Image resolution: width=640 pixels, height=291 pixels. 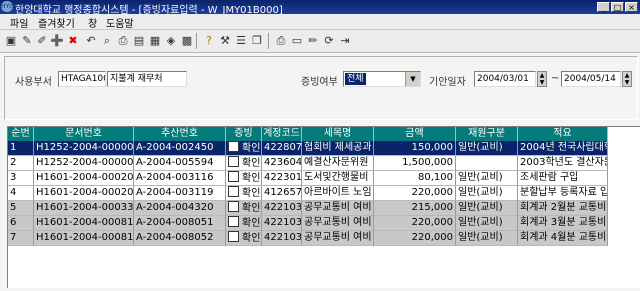 What do you see at coordinates (155, 41) in the screenshot?
I see `excel-icon: ▦` at bounding box center [155, 41].